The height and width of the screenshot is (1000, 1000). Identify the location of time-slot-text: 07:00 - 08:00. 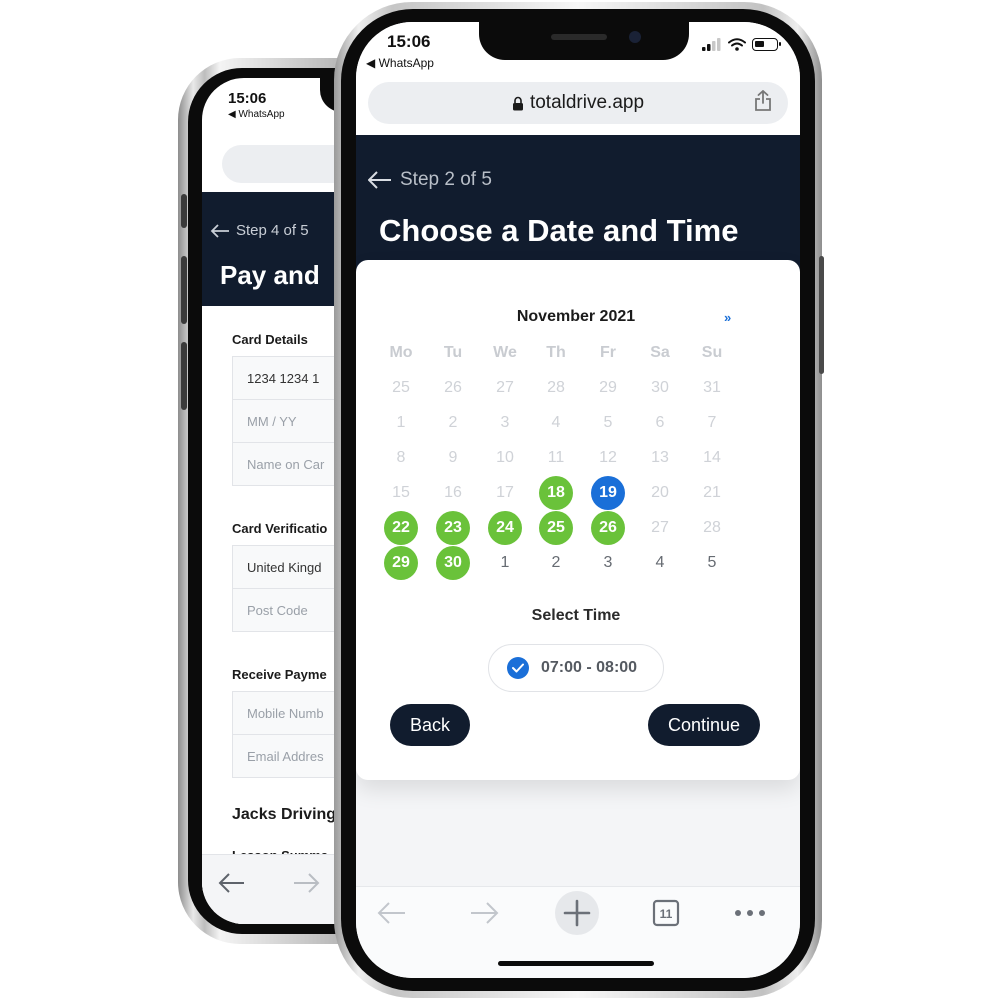
(589, 667).